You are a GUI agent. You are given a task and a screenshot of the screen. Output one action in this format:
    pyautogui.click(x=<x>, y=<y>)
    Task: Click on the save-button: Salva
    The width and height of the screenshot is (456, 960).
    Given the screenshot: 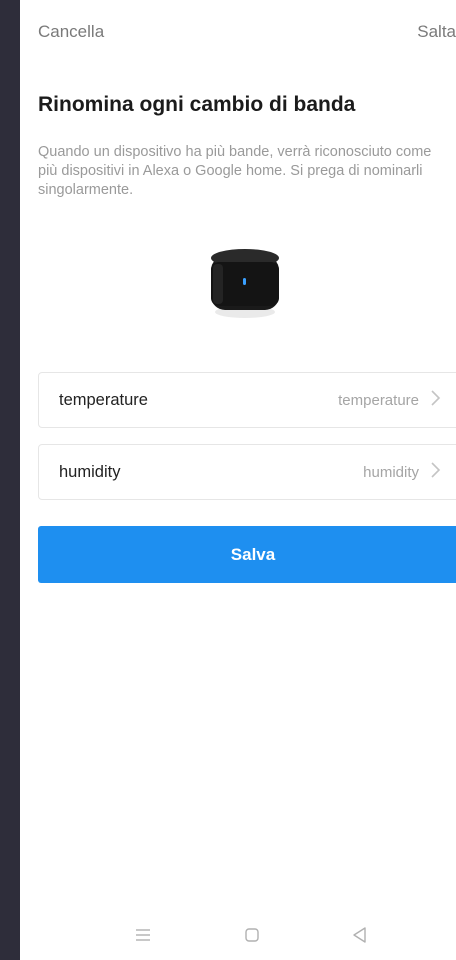 What is the action you would take?
    pyautogui.click(x=247, y=554)
    